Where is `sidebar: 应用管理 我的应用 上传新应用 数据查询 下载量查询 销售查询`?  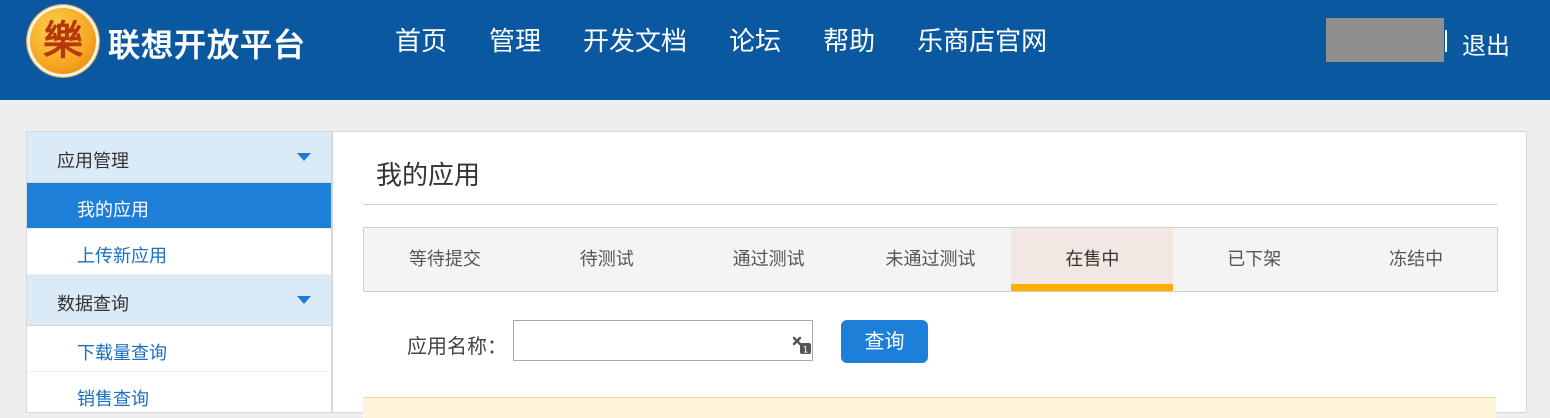
sidebar: 应用管理 我的应用 上传新应用 数据查询 下载量查询 销售查询 is located at coordinates (179, 272).